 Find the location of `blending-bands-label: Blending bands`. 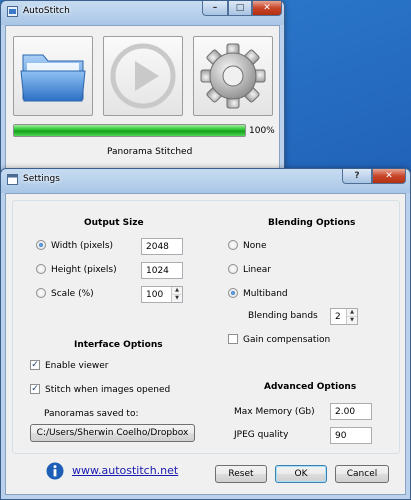

blending-bands-label: Blending bands is located at coordinates (283, 316).